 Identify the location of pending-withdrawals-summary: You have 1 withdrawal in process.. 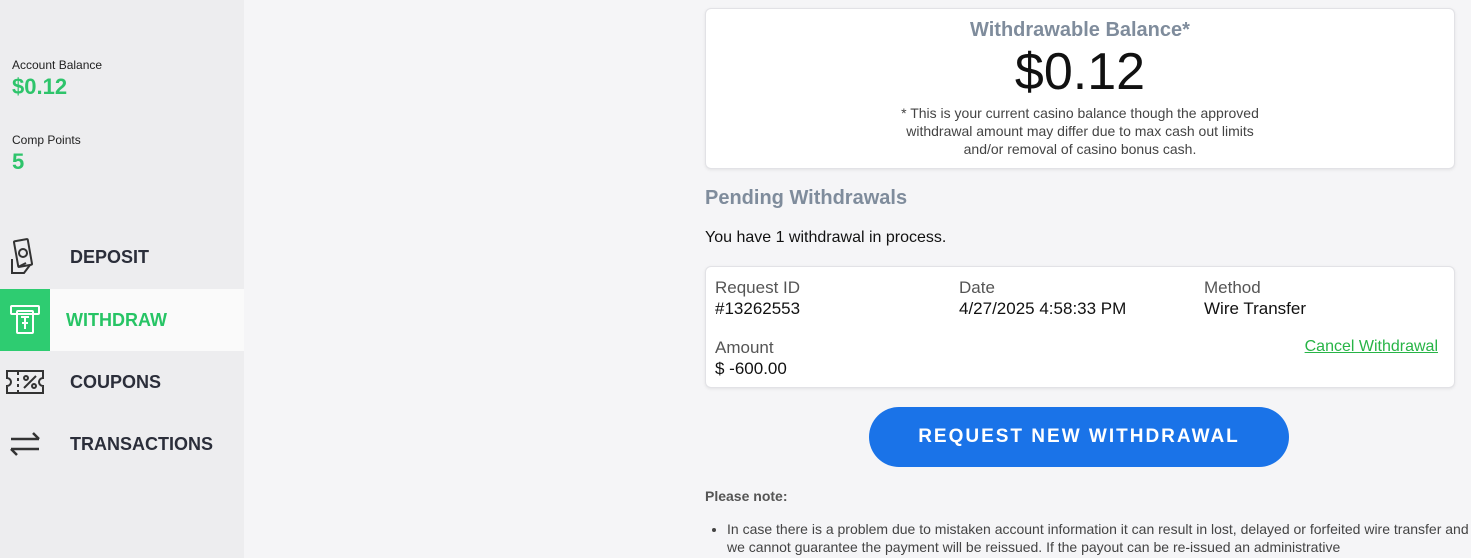
(826, 237).